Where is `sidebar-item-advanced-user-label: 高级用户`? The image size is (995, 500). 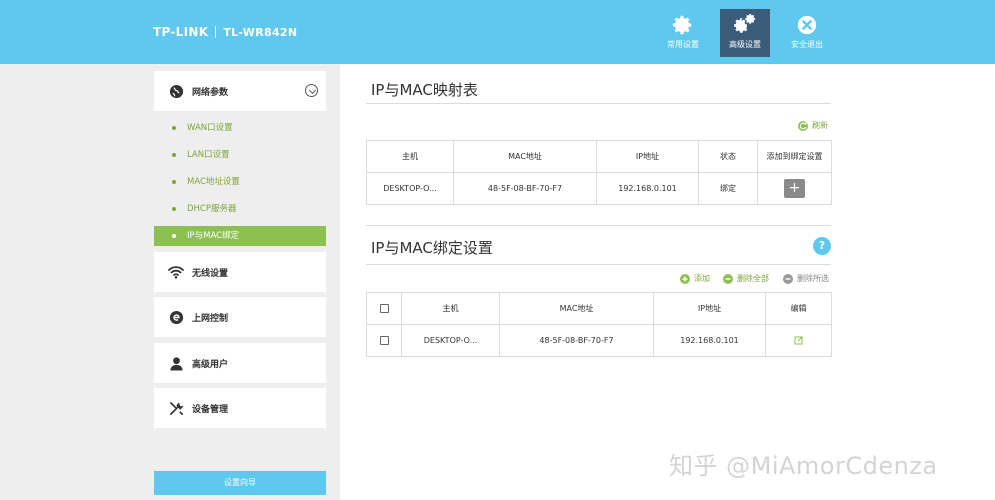 sidebar-item-advanced-user-label: 高级用户 is located at coordinates (210, 364).